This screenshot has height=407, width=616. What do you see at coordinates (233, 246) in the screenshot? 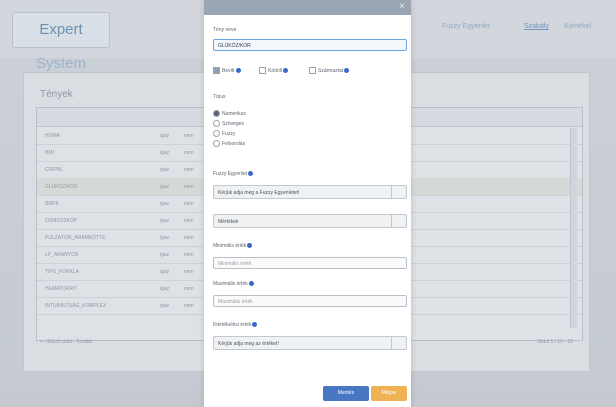
I see `min-label: Minimális érték` at bounding box center [233, 246].